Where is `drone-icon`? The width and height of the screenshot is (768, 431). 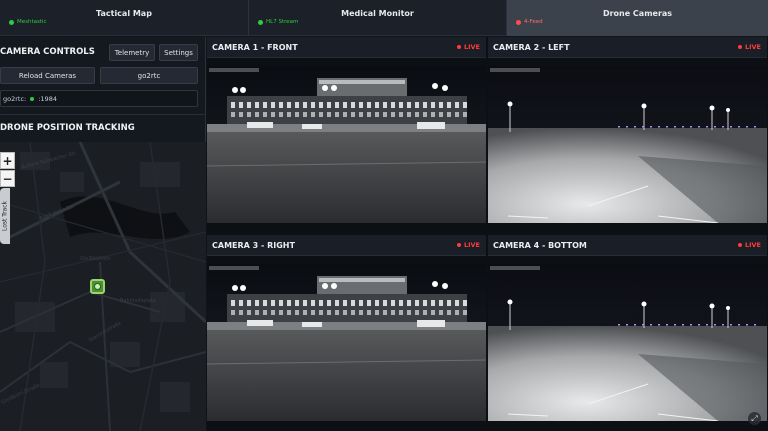
drone-icon is located at coordinates (97, 286).